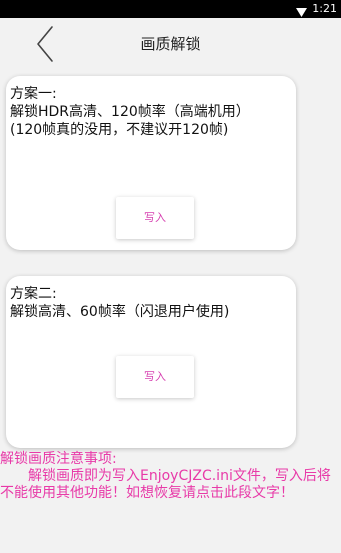 The height and width of the screenshot is (553, 341). Describe the element at coordinates (33, 94) in the screenshot. I see `option-1-title: 方案一:` at that location.